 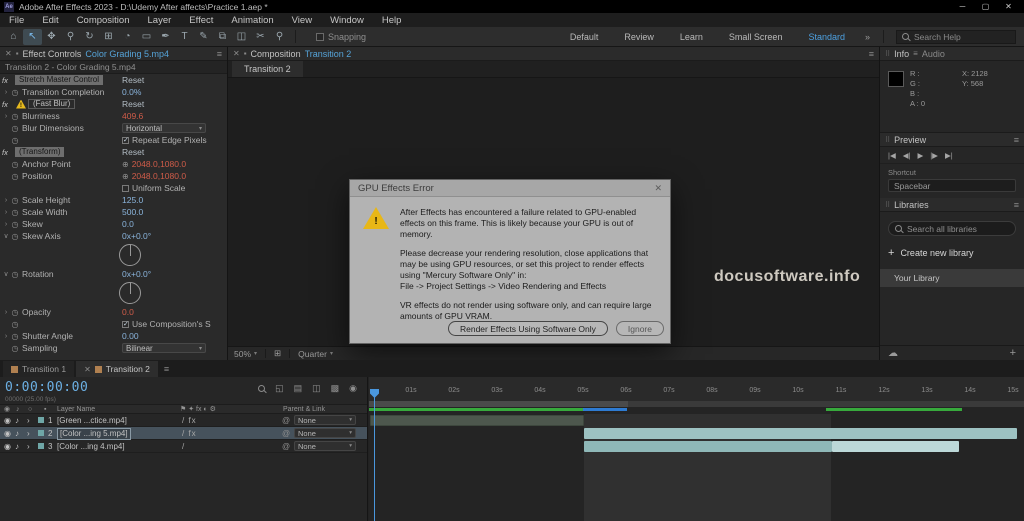 I want to click on rotation-dial, so click(x=130, y=293).